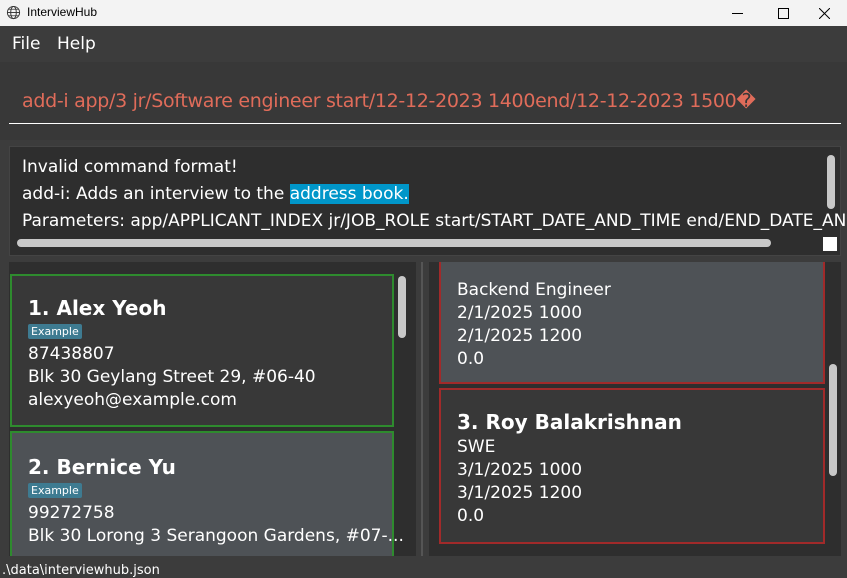  I want to click on menu-bar: File Help, so click(423, 44).